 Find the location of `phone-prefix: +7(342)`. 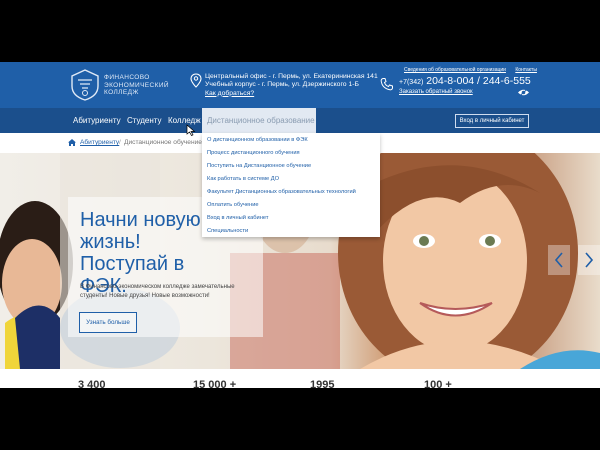

phone-prefix: +7(342) is located at coordinates (411, 82).